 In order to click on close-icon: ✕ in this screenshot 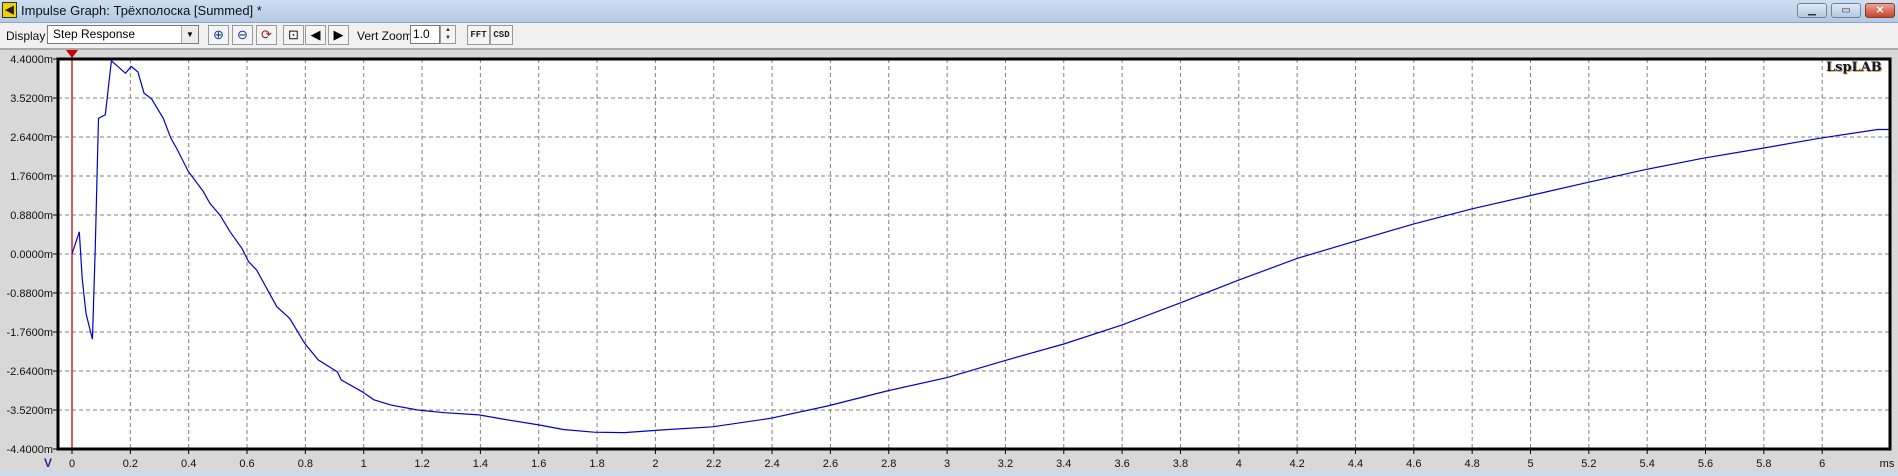, I will do `click(1880, 10)`.